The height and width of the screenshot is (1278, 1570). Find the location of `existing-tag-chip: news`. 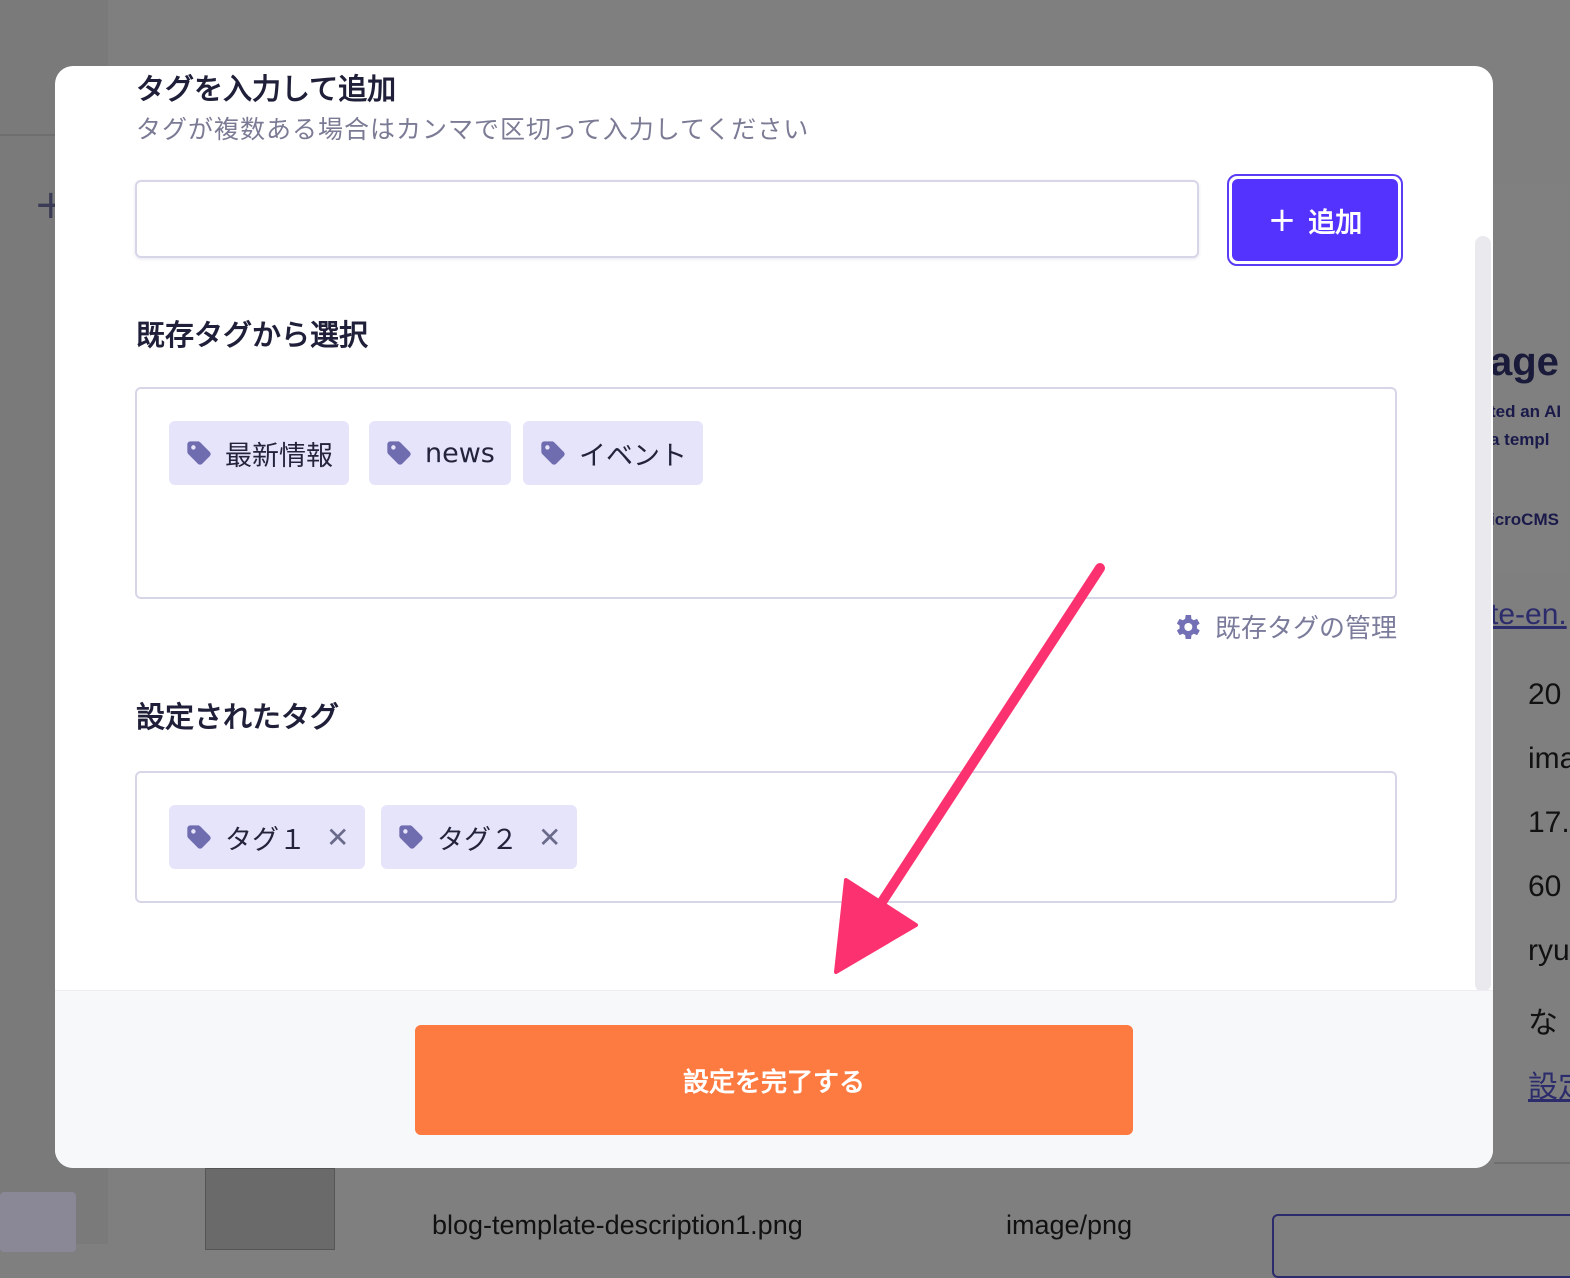

existing-tag-chip: news is located at coordinates (440, 453).